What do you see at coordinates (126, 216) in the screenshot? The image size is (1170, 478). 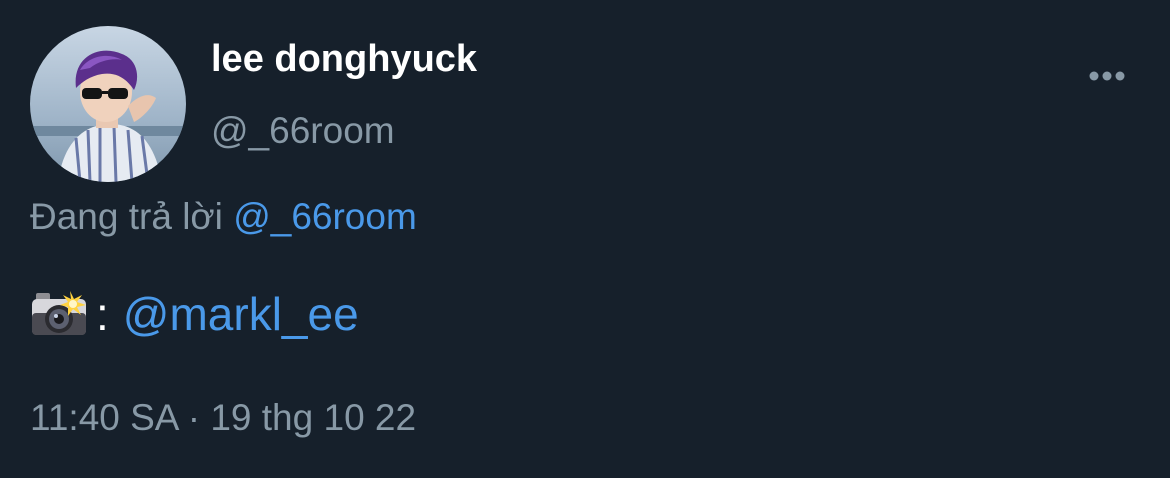 I see `replying-to-label: Đang trả lời` at bounding box center [126, 216].